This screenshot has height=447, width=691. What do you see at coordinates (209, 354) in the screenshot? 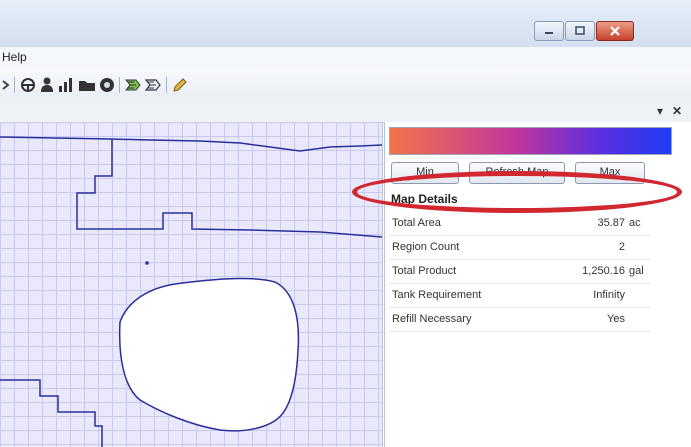
I see `field-polygon` at bounding box center [209, 354].